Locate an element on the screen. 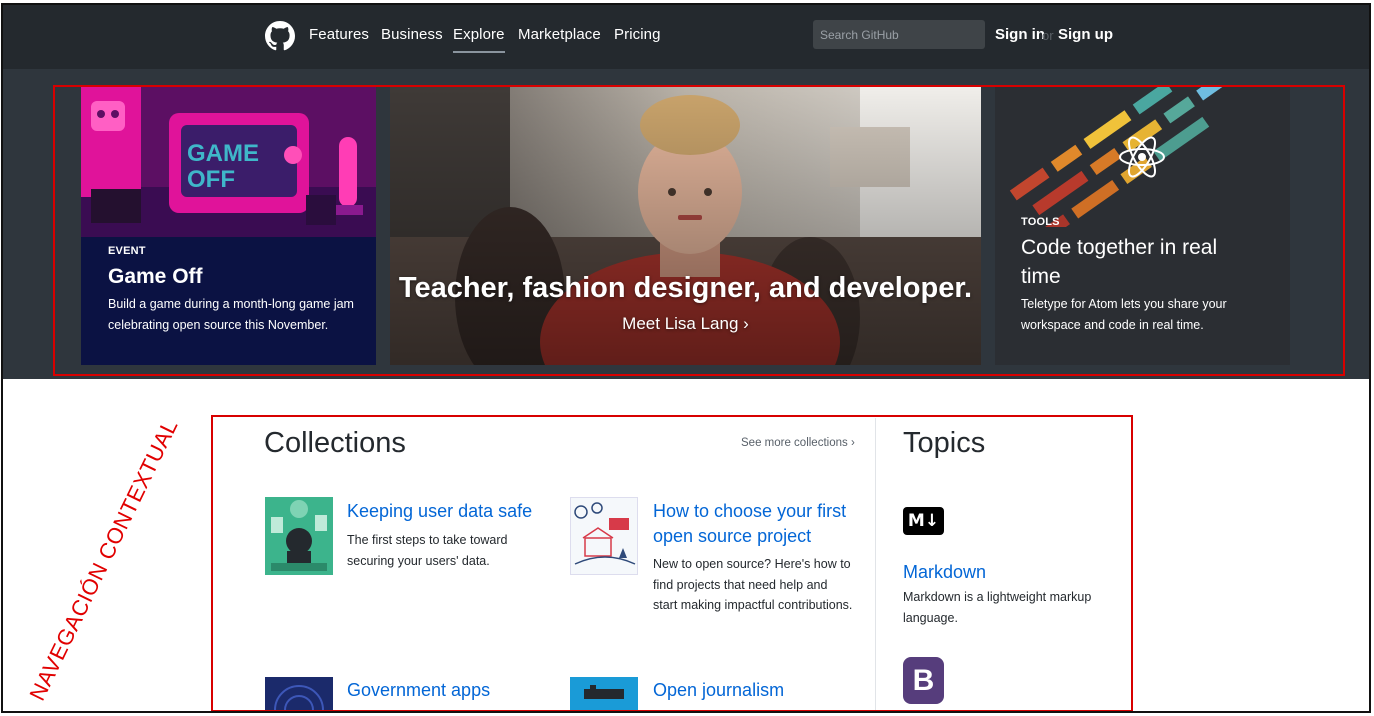 The width and height of the screenshot is (1374, 716). collections-topics-divider is located at coordinates (875, 564).